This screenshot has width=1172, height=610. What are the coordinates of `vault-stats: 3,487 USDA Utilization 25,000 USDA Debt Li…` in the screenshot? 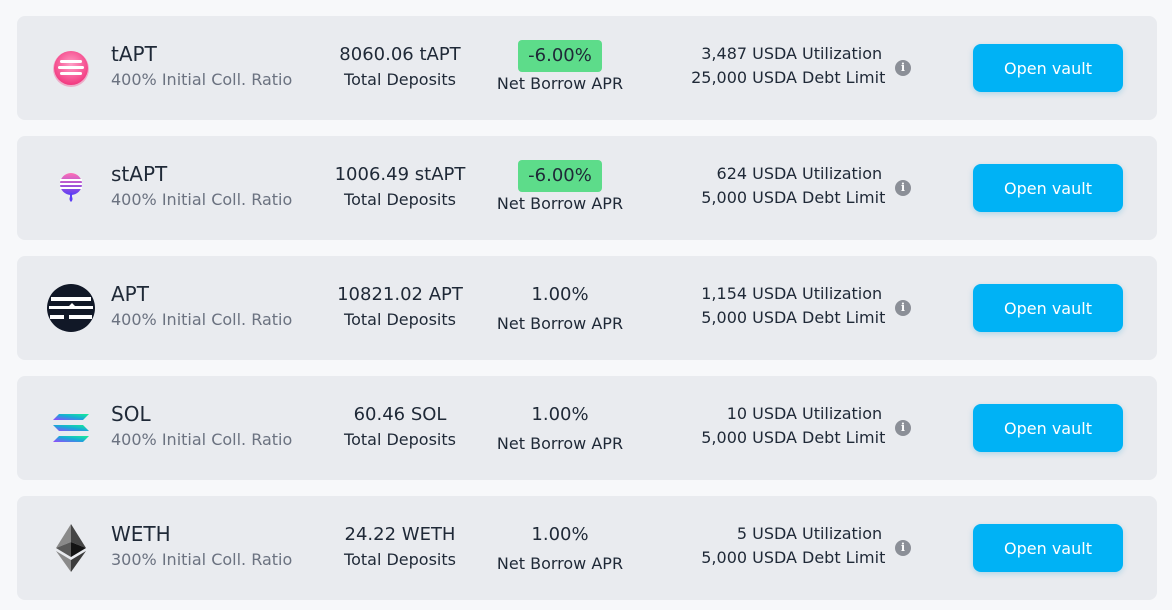 It's located at (777, 68).